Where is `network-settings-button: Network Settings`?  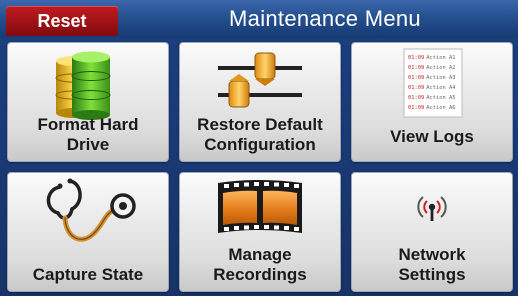
network-settings-button: Network Settings is located at coordinates (432, 232).